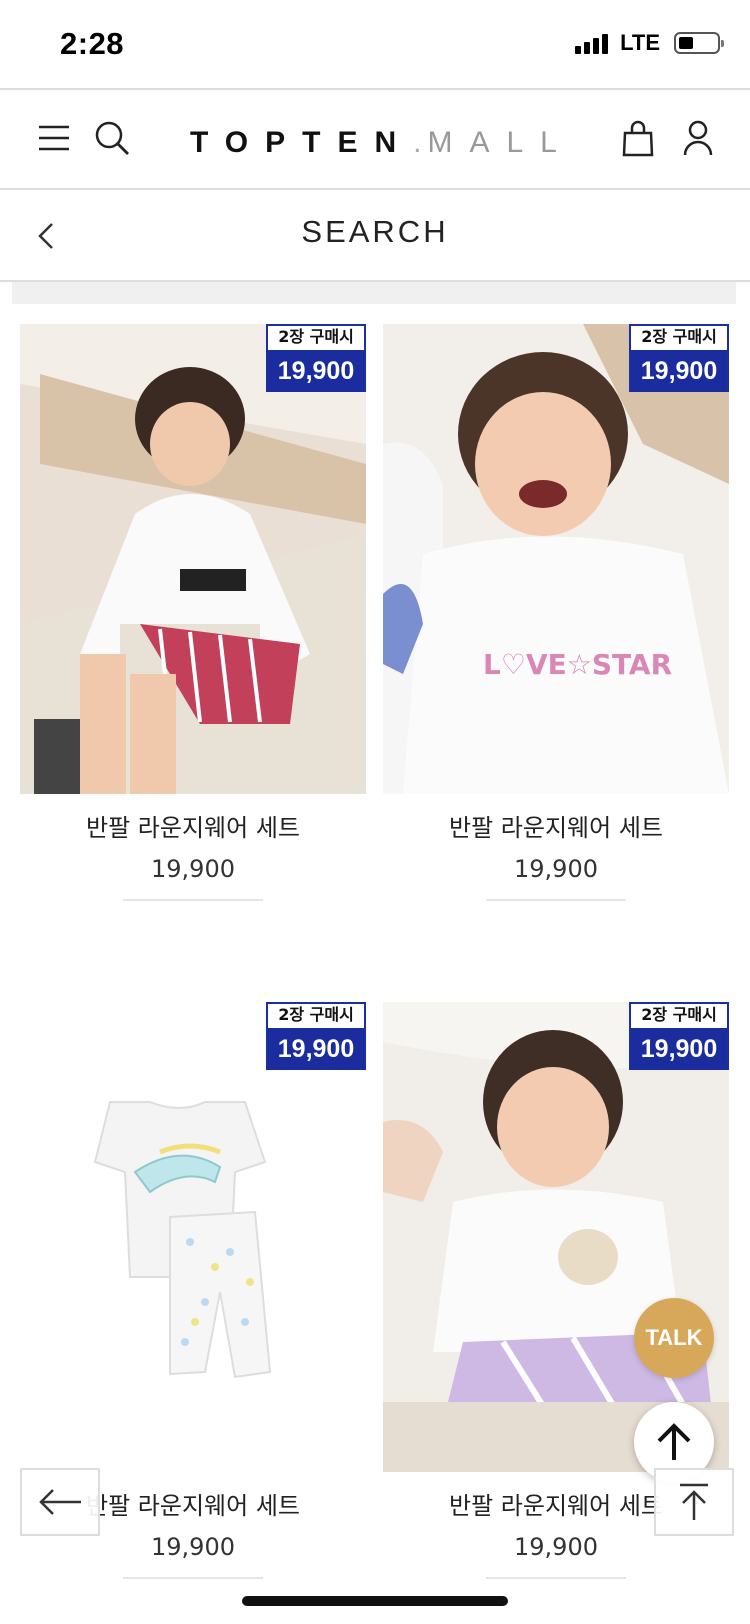  I want to click on page-title: SEARCH, so click(375, 231).